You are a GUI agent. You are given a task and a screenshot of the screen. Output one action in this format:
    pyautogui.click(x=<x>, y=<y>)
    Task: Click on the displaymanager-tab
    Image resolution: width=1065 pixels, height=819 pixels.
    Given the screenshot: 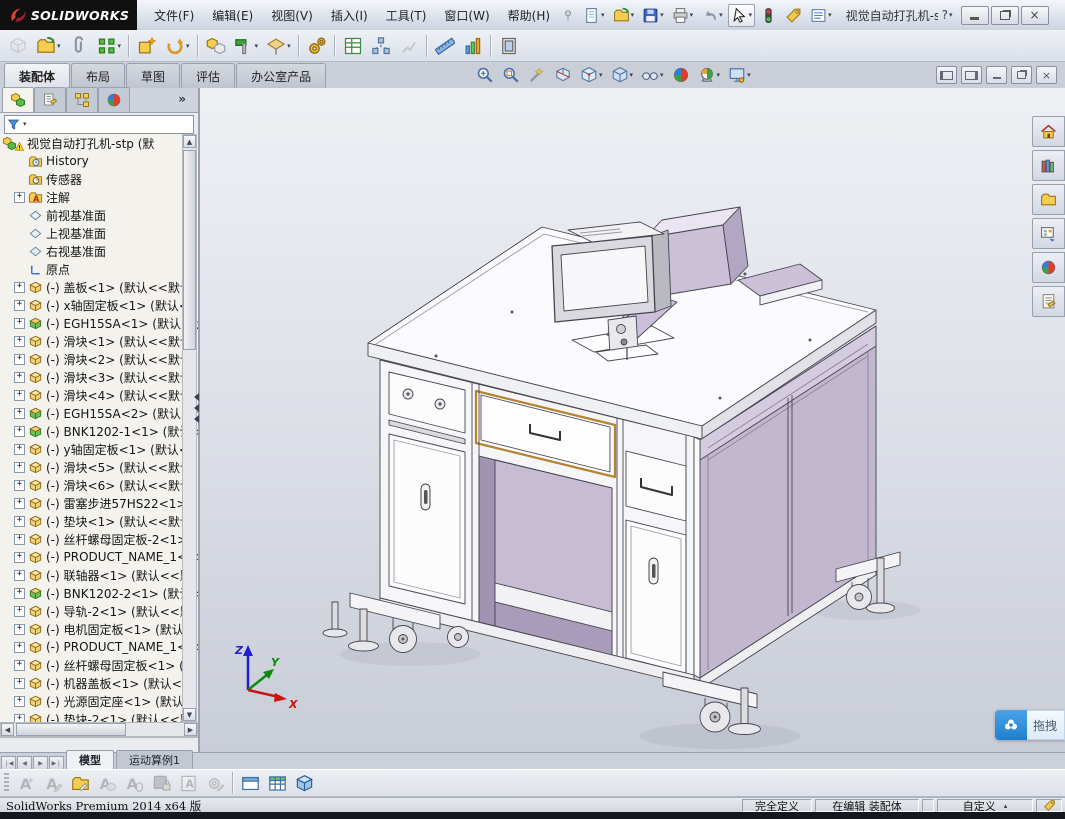 What is the action you would take?
    pyautogui.click(x=114, y=99)
    